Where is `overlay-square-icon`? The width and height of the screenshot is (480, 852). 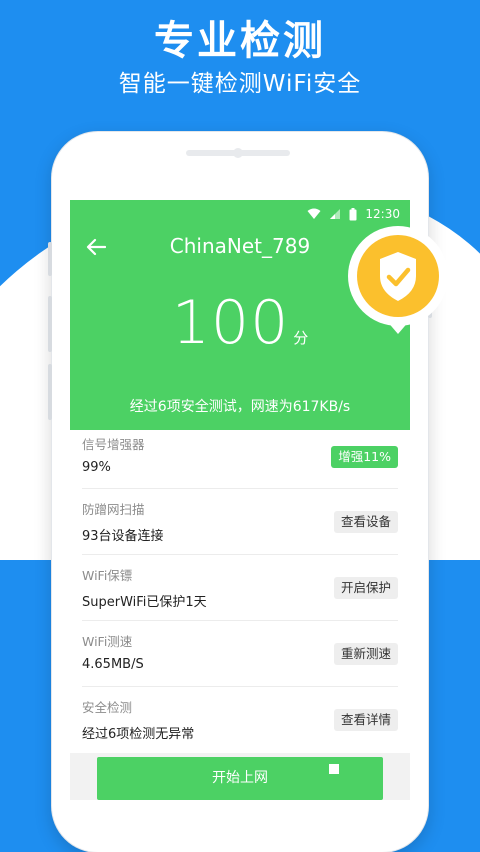
overlay-square-icon is located at coordinates (334, 769).